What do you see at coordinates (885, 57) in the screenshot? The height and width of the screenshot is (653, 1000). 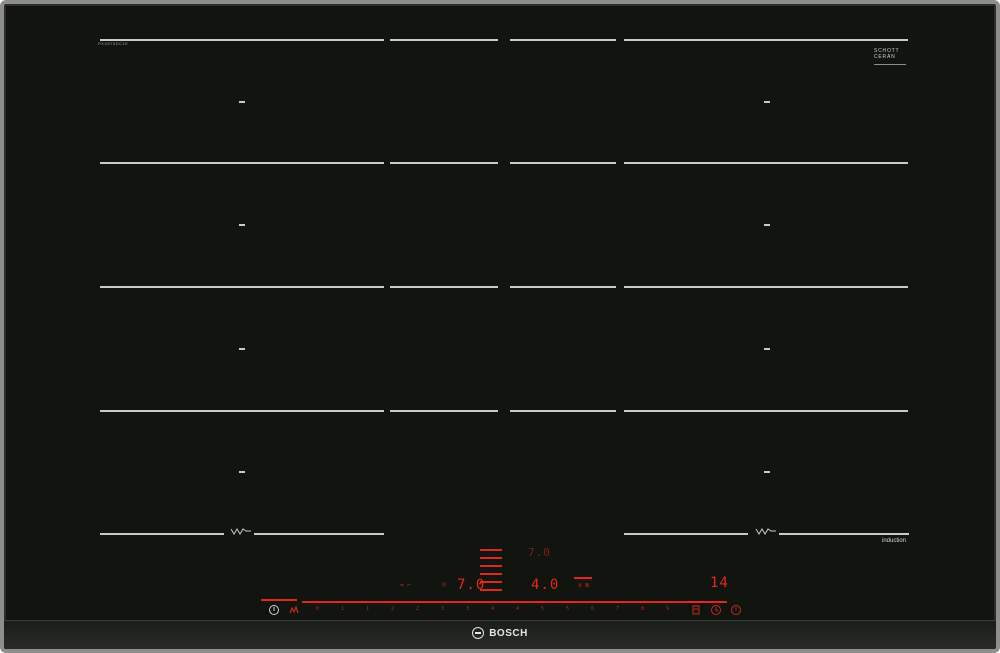 I see `ceran-label: CERAN` at bounding box center [885, 57].